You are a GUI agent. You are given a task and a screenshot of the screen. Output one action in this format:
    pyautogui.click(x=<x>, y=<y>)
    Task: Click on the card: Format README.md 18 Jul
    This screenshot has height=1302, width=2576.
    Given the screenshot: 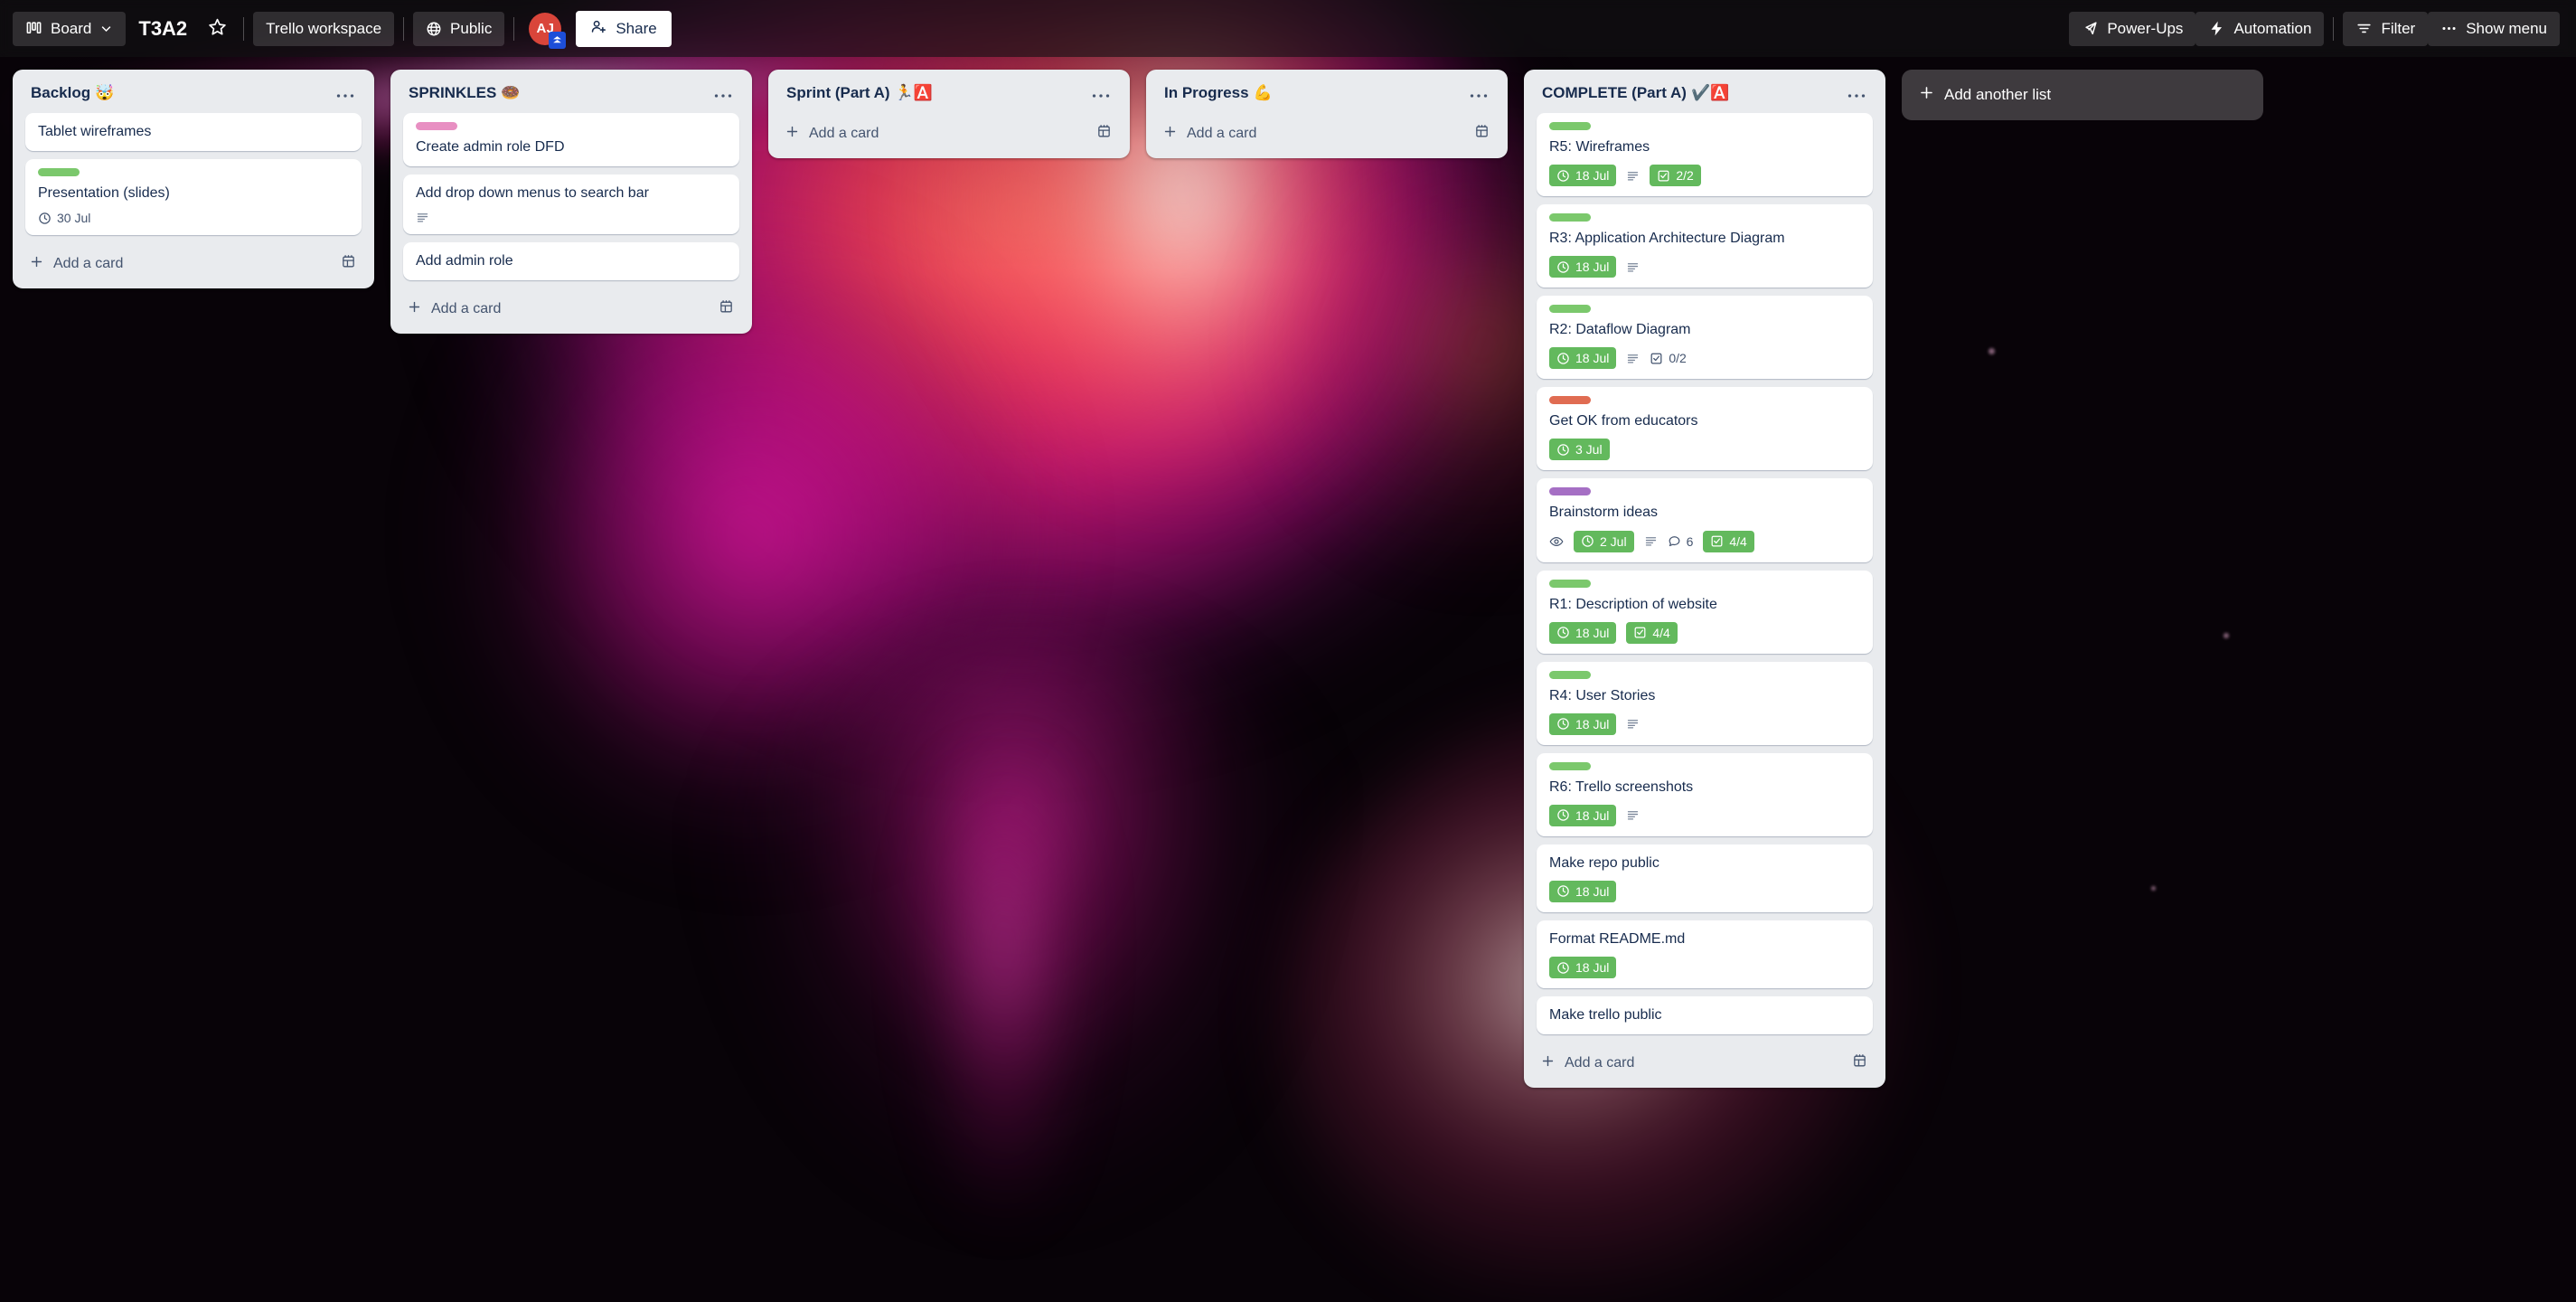 What is the action you would take?
    pyautogui.click(x=1705, y=954)
    